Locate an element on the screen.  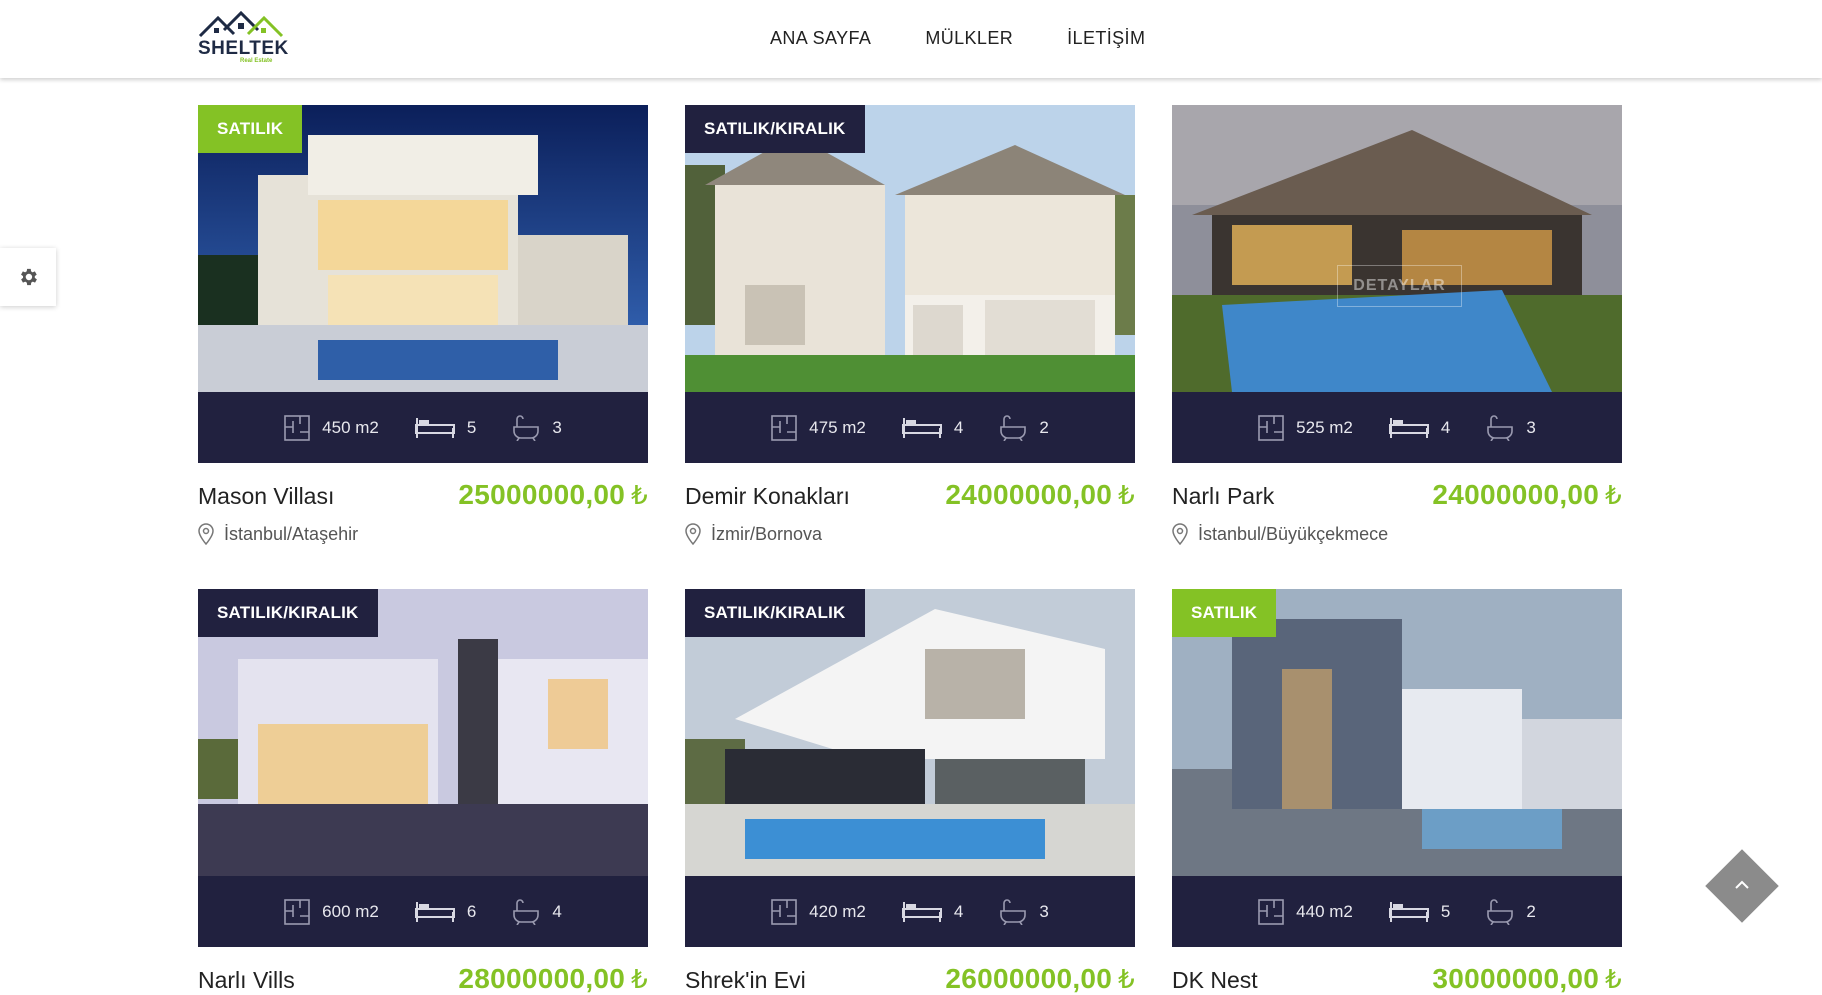
stat-area: 600 m2 is located at coordinates (331, 912).